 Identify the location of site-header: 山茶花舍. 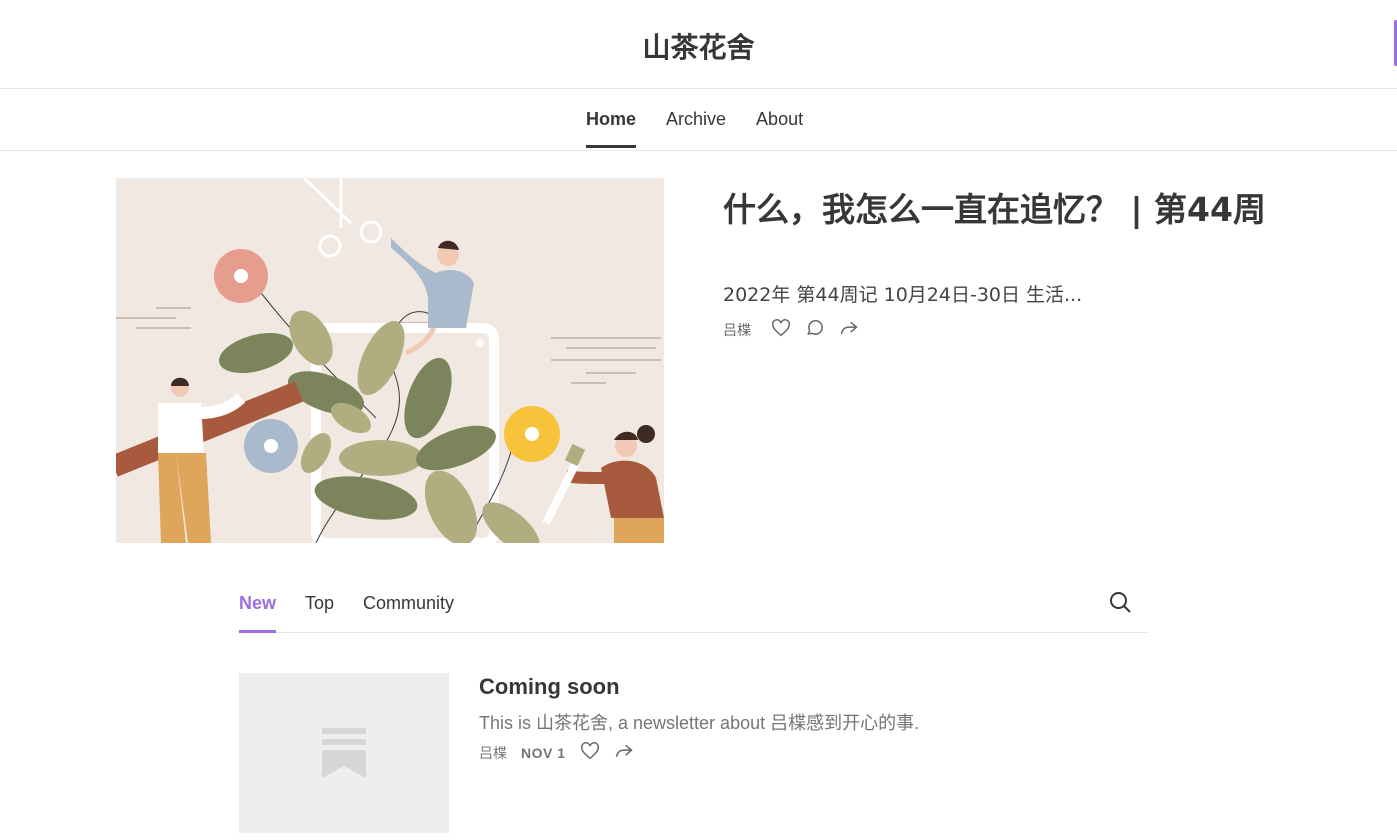
(698, 44).